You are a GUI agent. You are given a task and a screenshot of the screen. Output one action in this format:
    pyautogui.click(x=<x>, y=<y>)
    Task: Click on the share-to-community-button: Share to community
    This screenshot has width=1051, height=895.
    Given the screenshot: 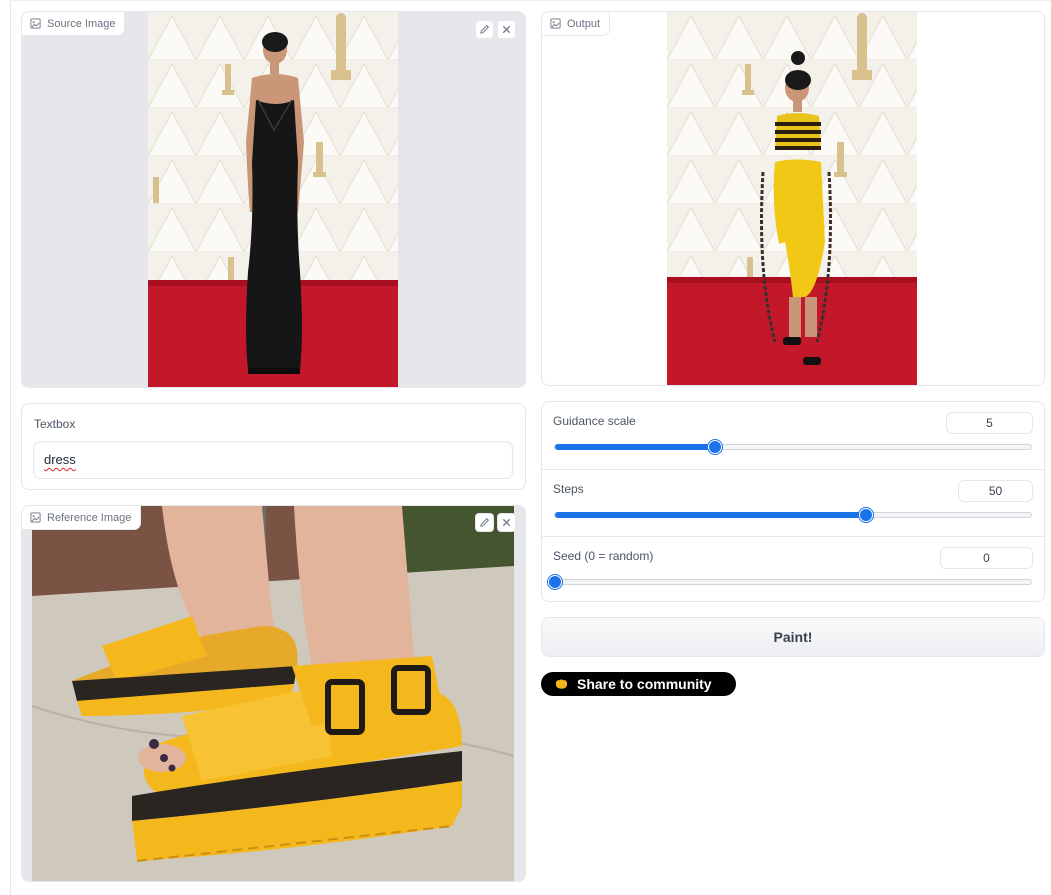 What is the action you would take?
    pyautogui.click(x=638, y=684)
    